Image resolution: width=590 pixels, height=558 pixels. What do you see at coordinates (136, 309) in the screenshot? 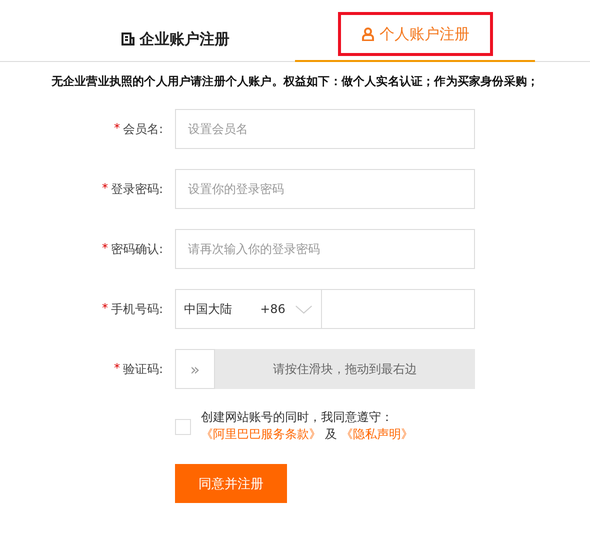
I see `field-label: 手机号码:` at bounding box center [136, 309].